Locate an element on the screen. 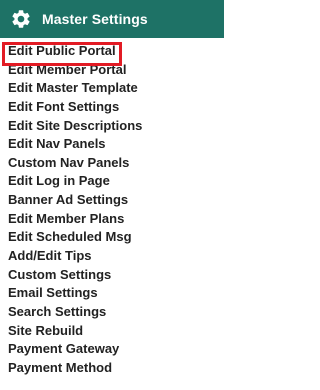 This screenshot has width=320, height=390. menu-item-edit-site-descriptions: Edit Site Descriptions is located at coordinates (112, 126).